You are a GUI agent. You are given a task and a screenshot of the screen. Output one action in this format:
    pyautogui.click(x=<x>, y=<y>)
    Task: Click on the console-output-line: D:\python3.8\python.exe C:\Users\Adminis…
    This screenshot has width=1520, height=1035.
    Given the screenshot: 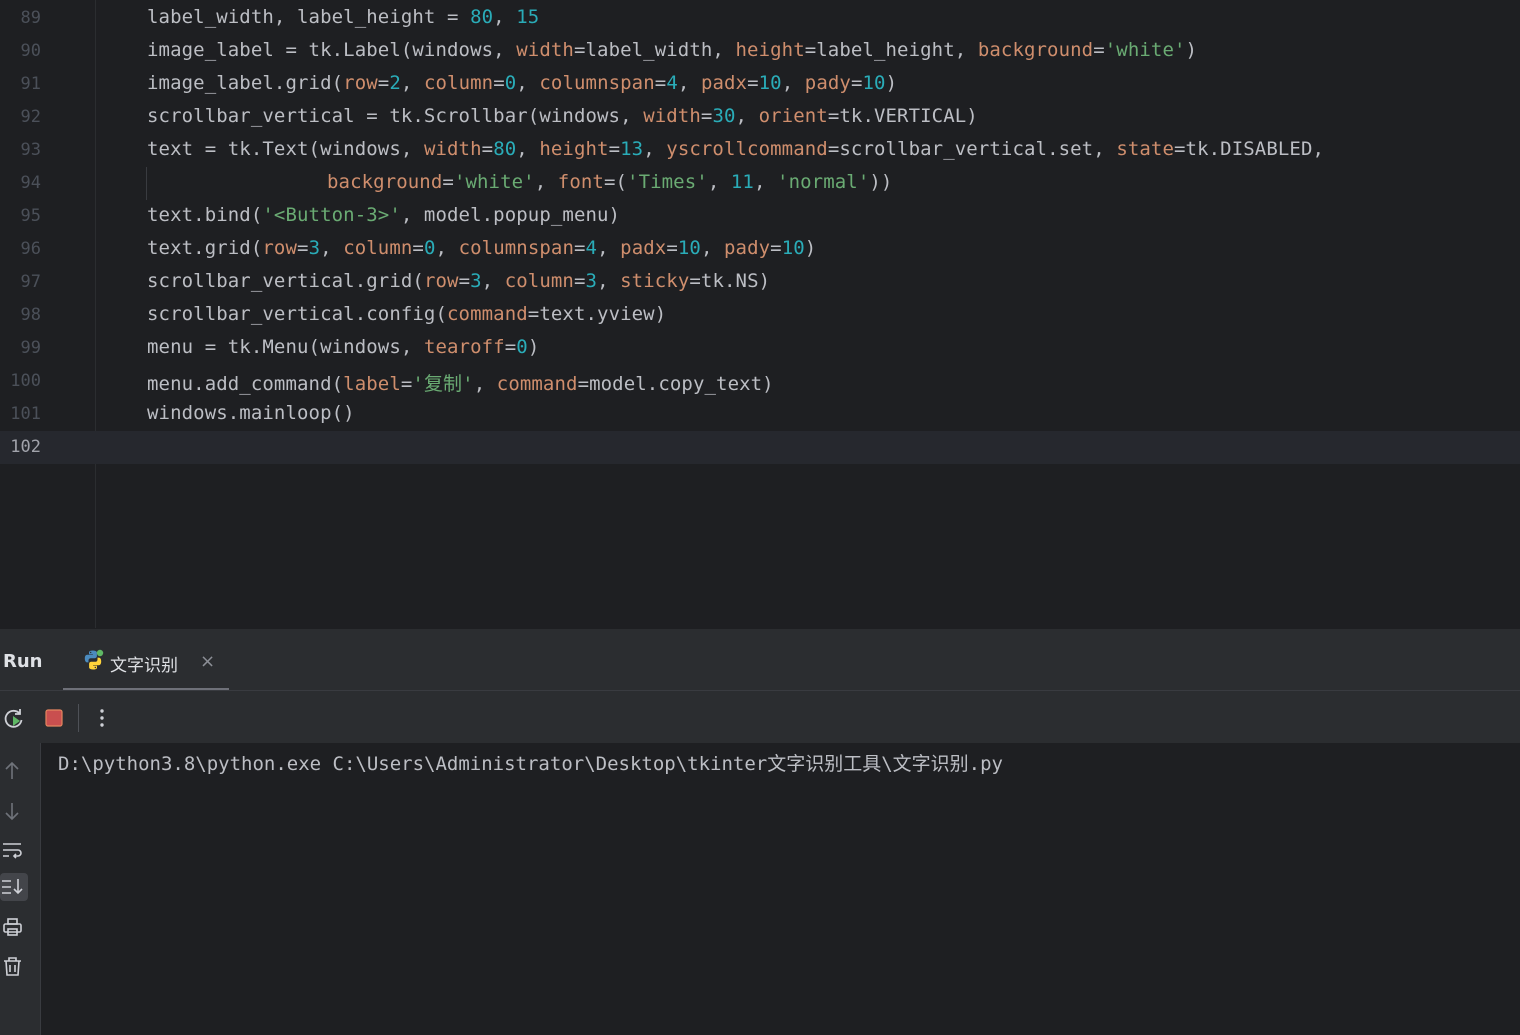 What is the action you would take?
    pyautogui.click(x=530, y=764)
    